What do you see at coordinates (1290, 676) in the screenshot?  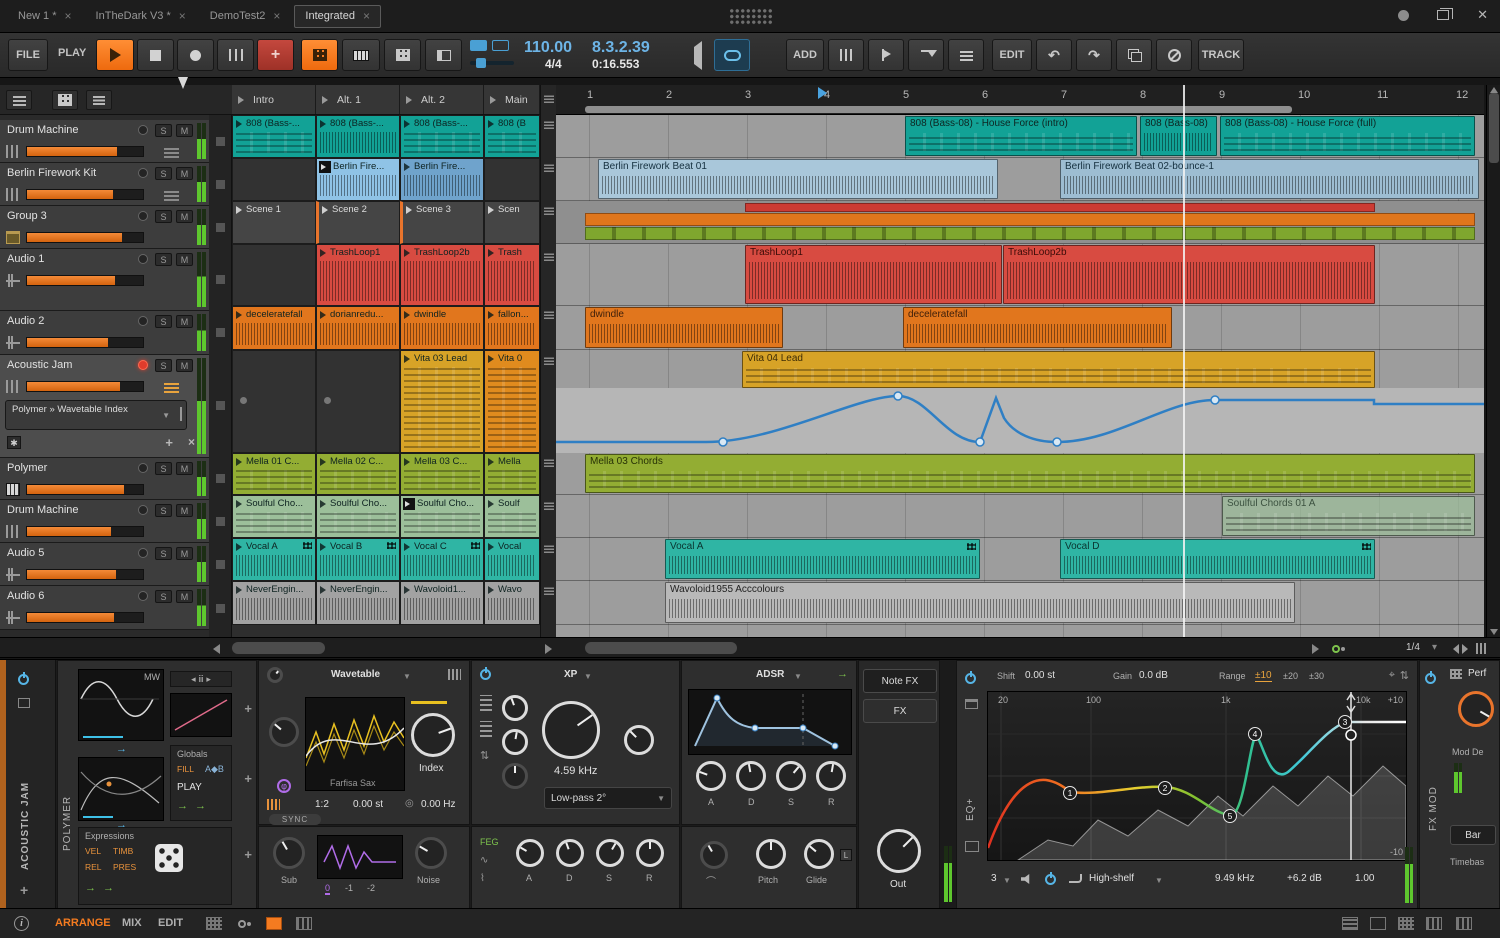 I see `range-20-option: ±20` at bounding box center [1290, 676].